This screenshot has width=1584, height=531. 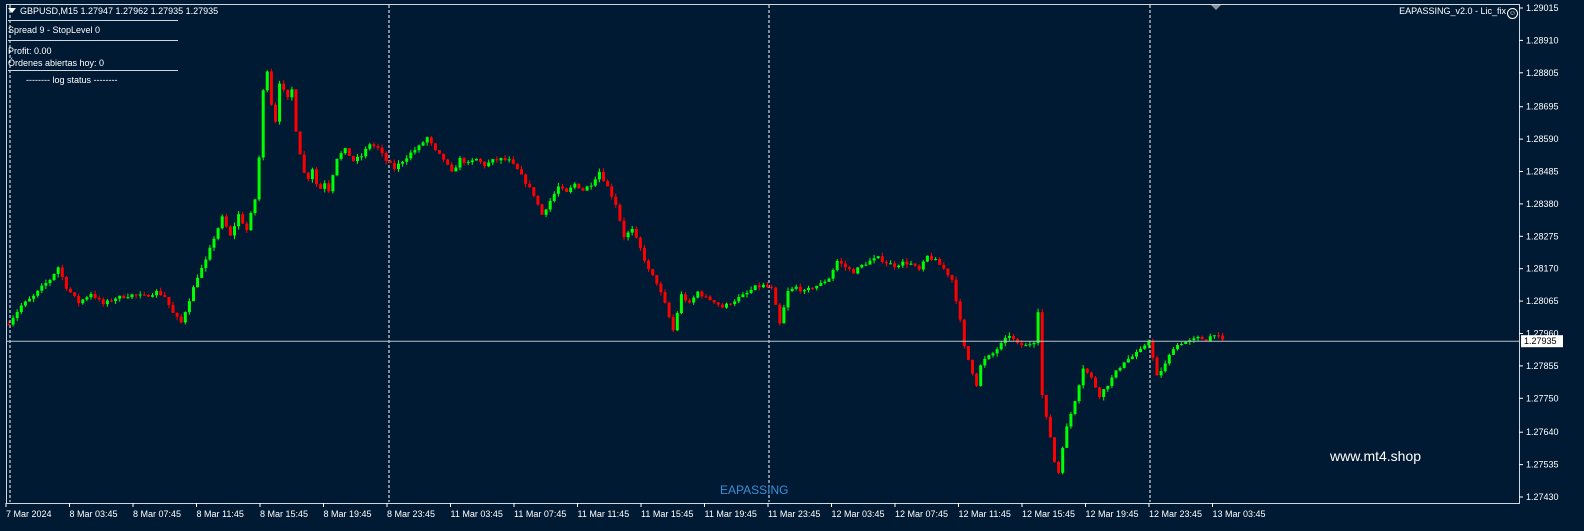 I want to click on price-tick-label: 1.27640, so click(x=1542, y=432).